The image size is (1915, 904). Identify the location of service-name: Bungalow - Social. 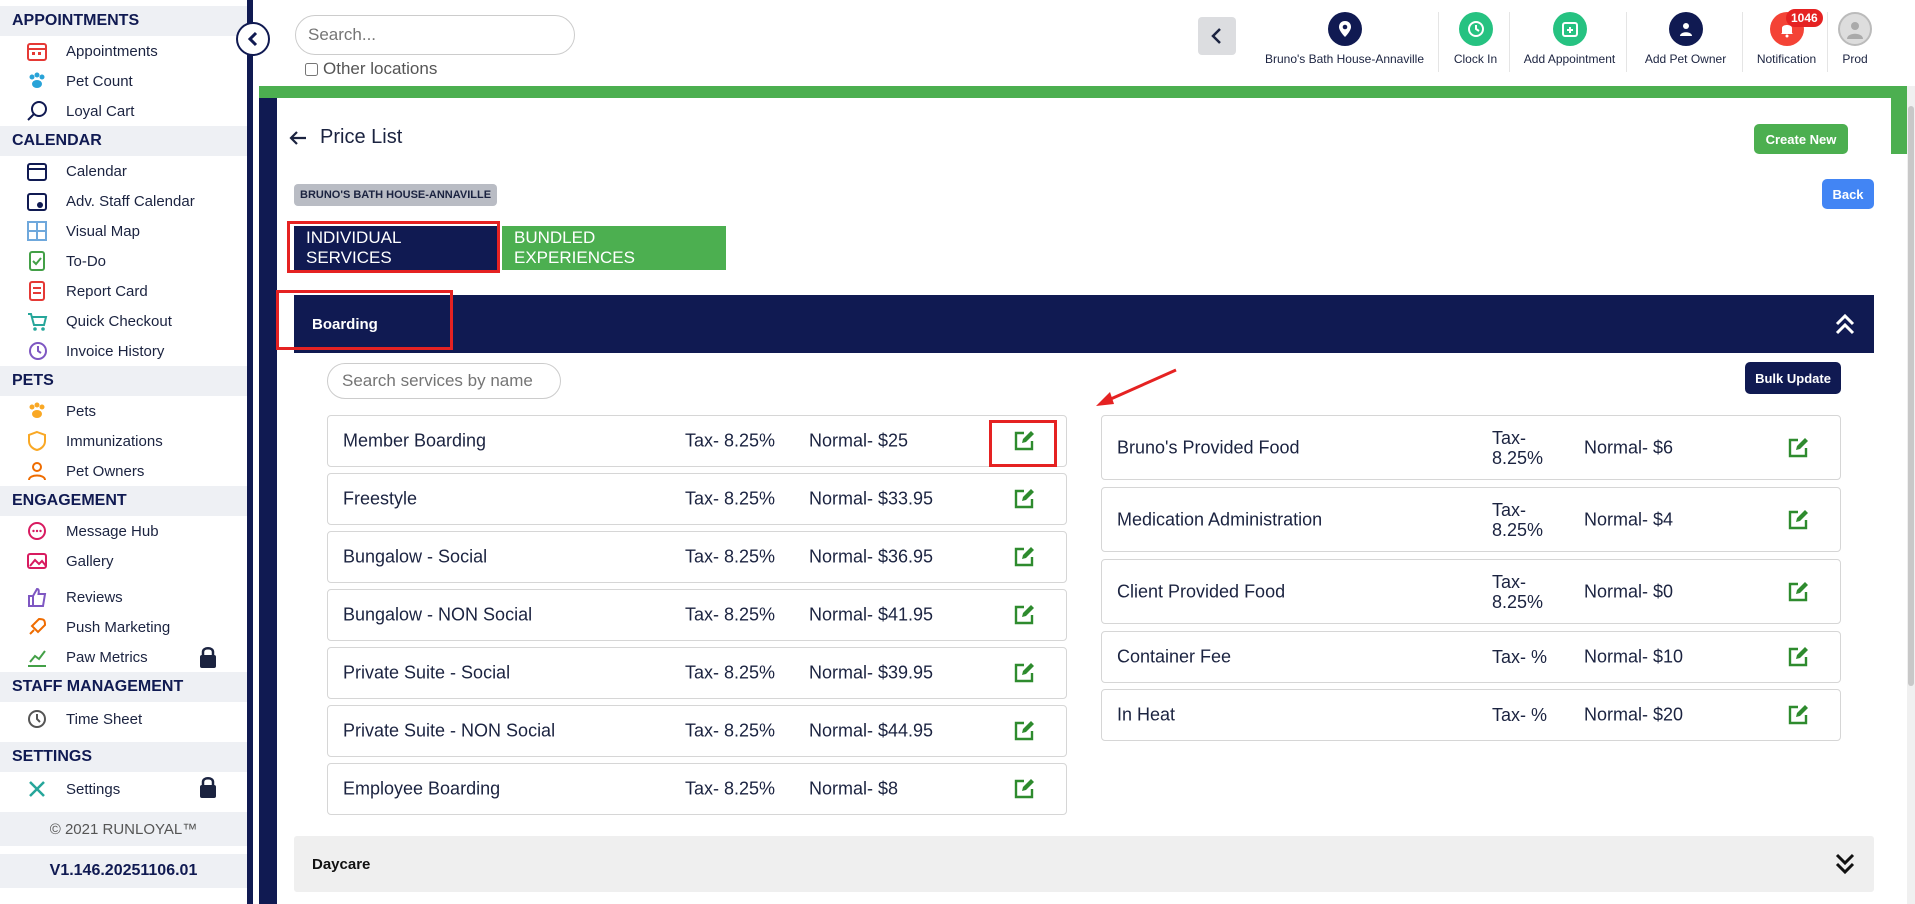
(415, 556).